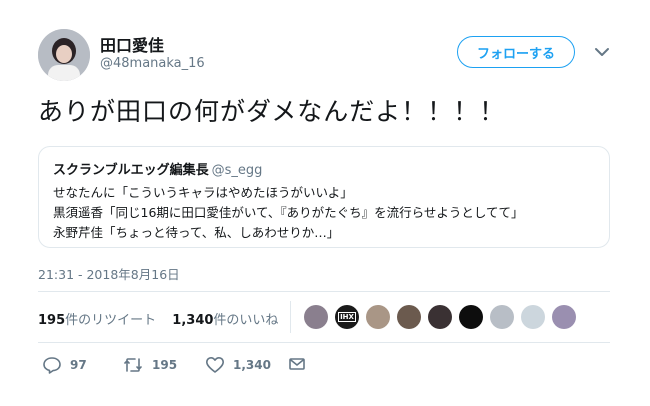 The image size is (650, 406). I want to click on stats-separator, so click(290, 317).